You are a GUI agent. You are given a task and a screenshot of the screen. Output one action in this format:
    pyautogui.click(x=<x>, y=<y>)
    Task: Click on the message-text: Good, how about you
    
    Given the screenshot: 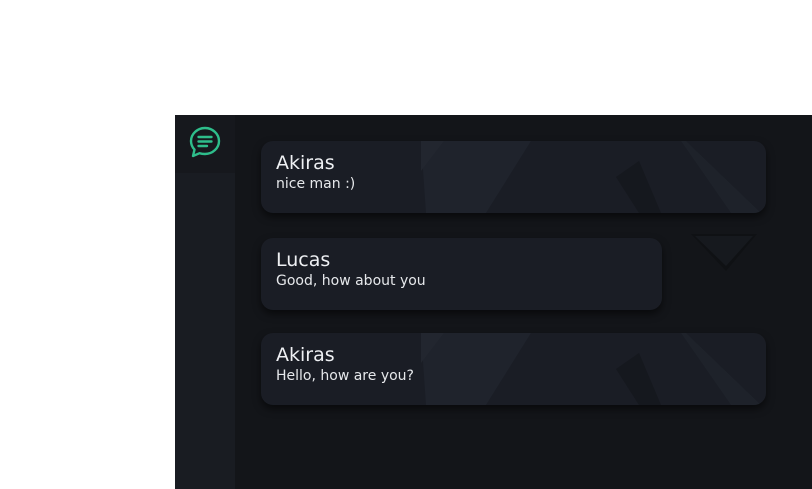 What is the action you would take?
    pyautogui.click(x=351, y=281)
    